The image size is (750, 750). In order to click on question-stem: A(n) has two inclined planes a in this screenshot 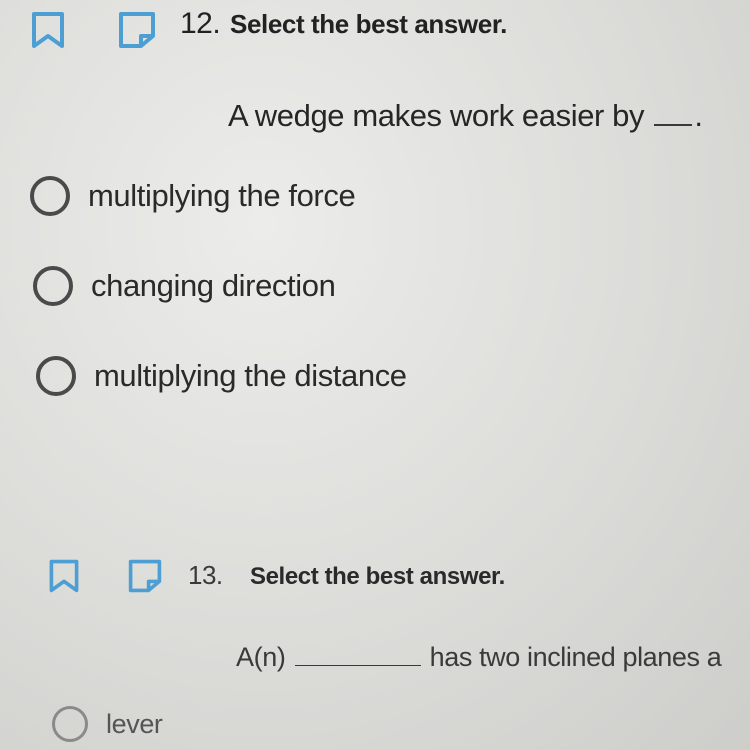, I will do `click(479, 657)`.